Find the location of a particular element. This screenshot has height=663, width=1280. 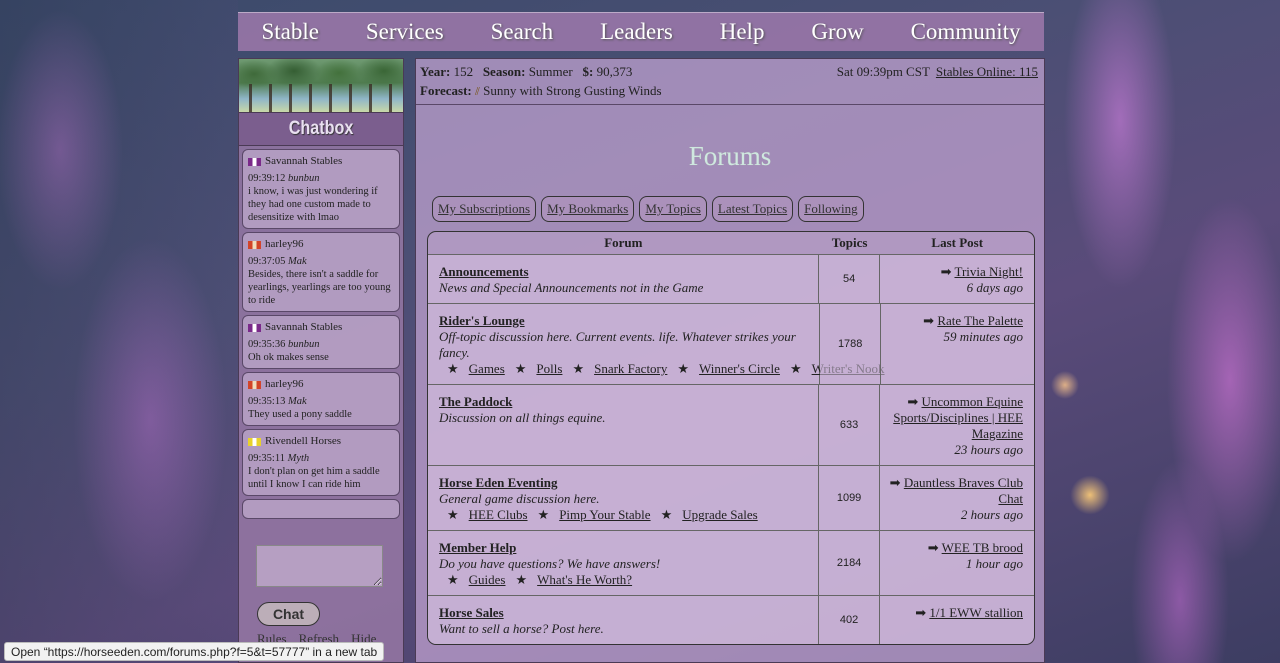

chat-time: 09:35:13 is located at coordinates (267, 401).